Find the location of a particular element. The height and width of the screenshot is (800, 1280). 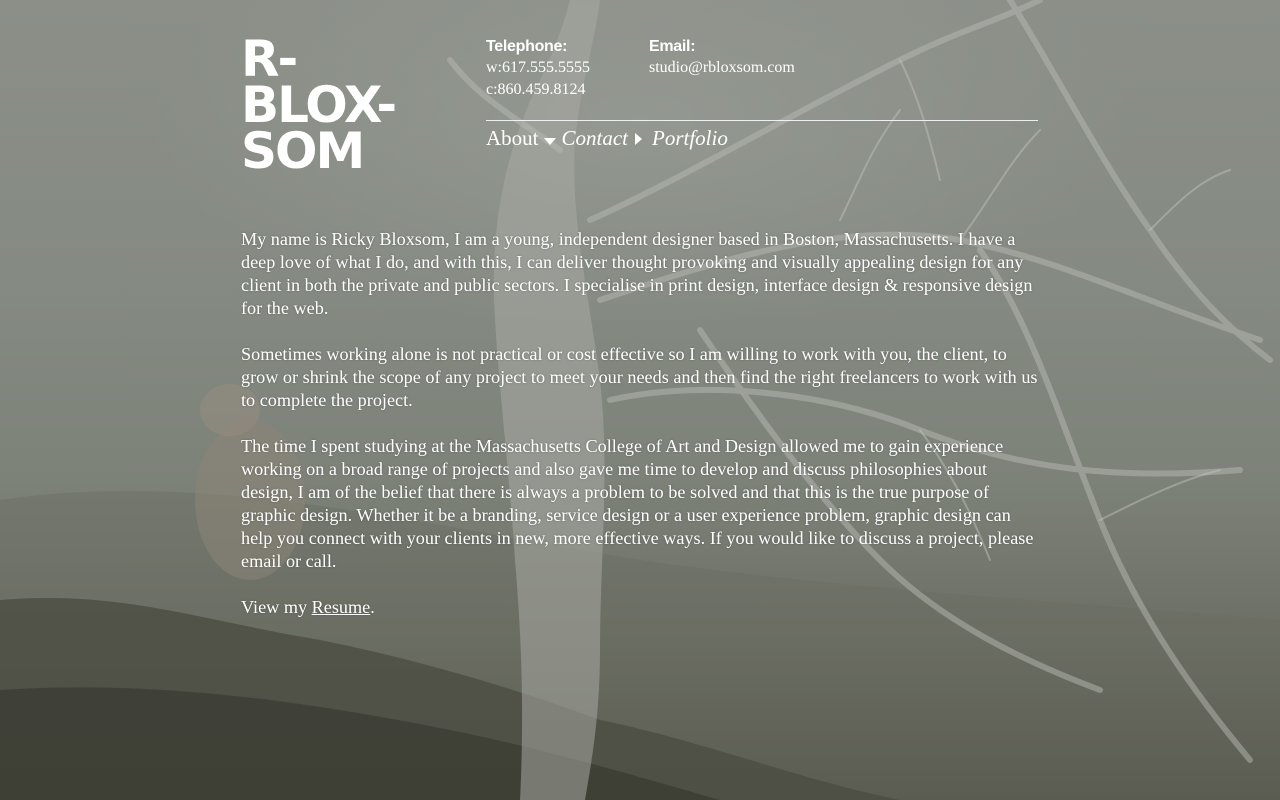

caret-right-icon is located at coordinates (638, 139).